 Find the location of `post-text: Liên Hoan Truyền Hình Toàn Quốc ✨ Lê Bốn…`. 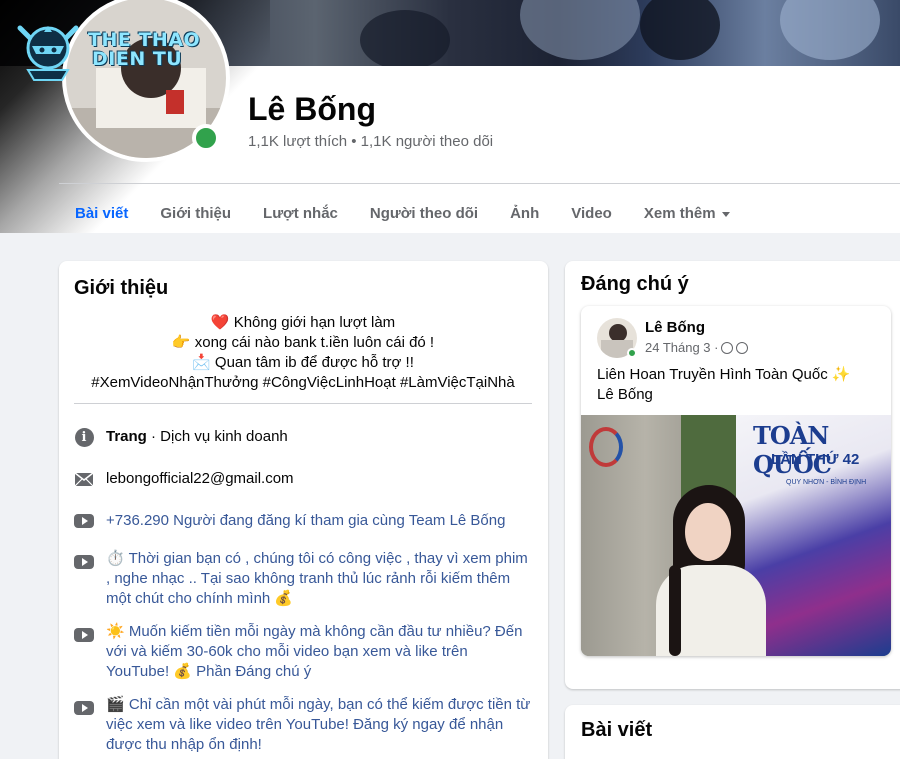

post-text: Liên Hoan Truyền Hình Toàn Quốc ✨ Lê Bốn… is located at coordinates (737, 385).